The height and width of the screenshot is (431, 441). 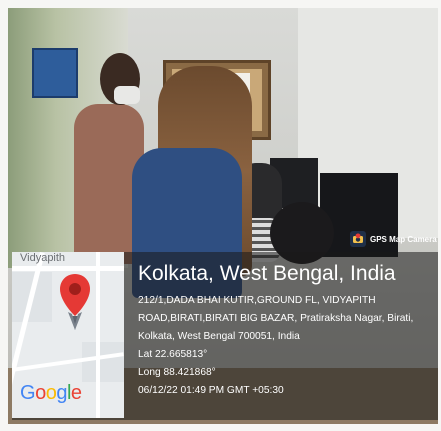 I want to click on longitude: Long 88.421868°, so click(x=177, y=372).